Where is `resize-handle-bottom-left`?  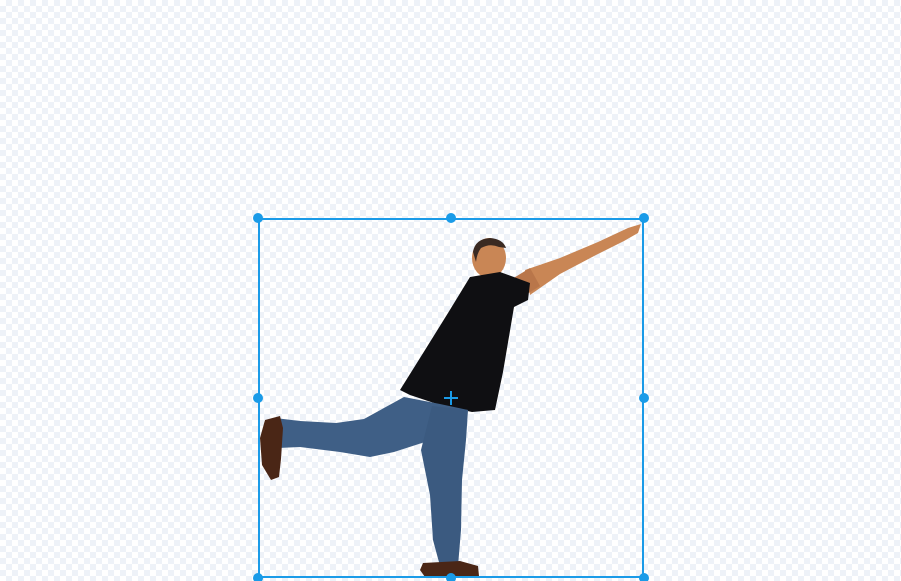 resize-handle-bottom-left is located at coordinates (258, 577).